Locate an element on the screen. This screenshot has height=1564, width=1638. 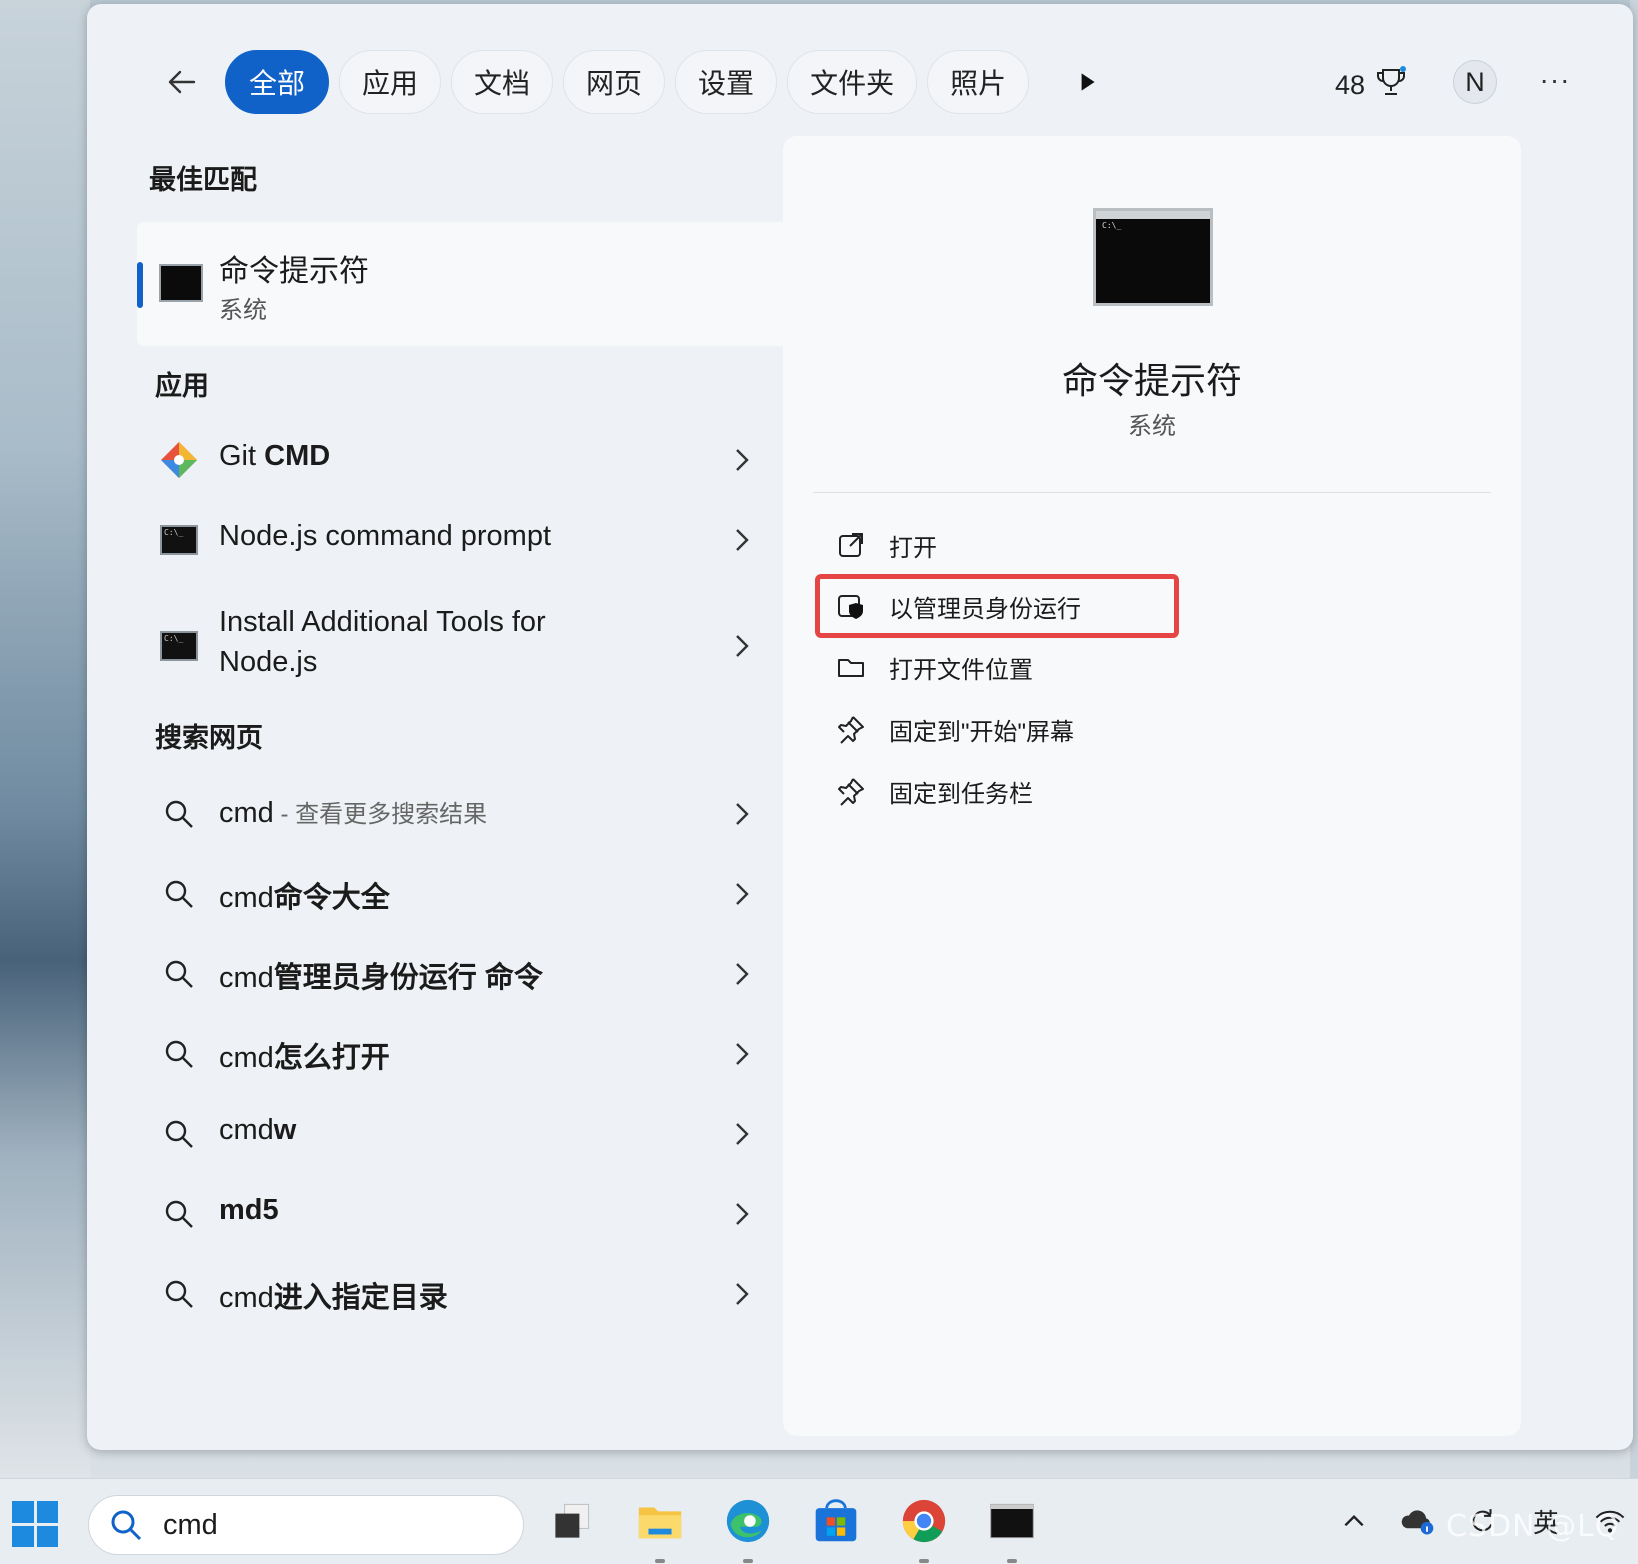
web-result: md5 is located at coordinates (462, 1214).